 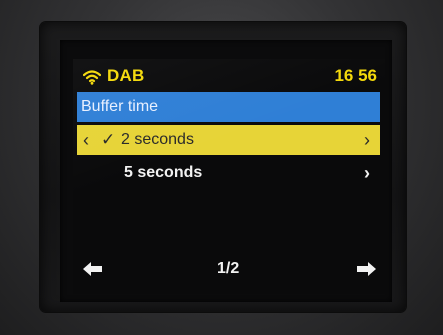 I want to click on arrow-left-icon, so click(x=93, y=269).